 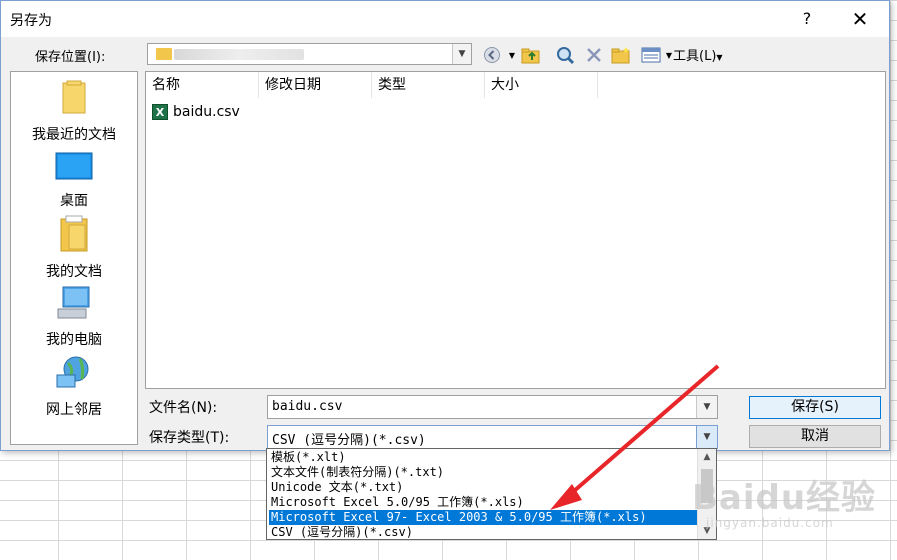 What do you see at coordinates (349, 440) in the screenshot?
I see `filetype-value: CSV (逗号分隔)(*.csv)` at bounding box center [349, 440].